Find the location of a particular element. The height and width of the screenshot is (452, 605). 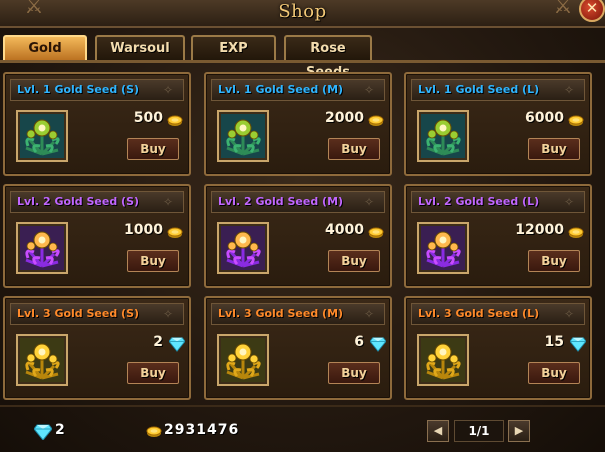

item-price: 1000 is located at coordinates (143, 230).